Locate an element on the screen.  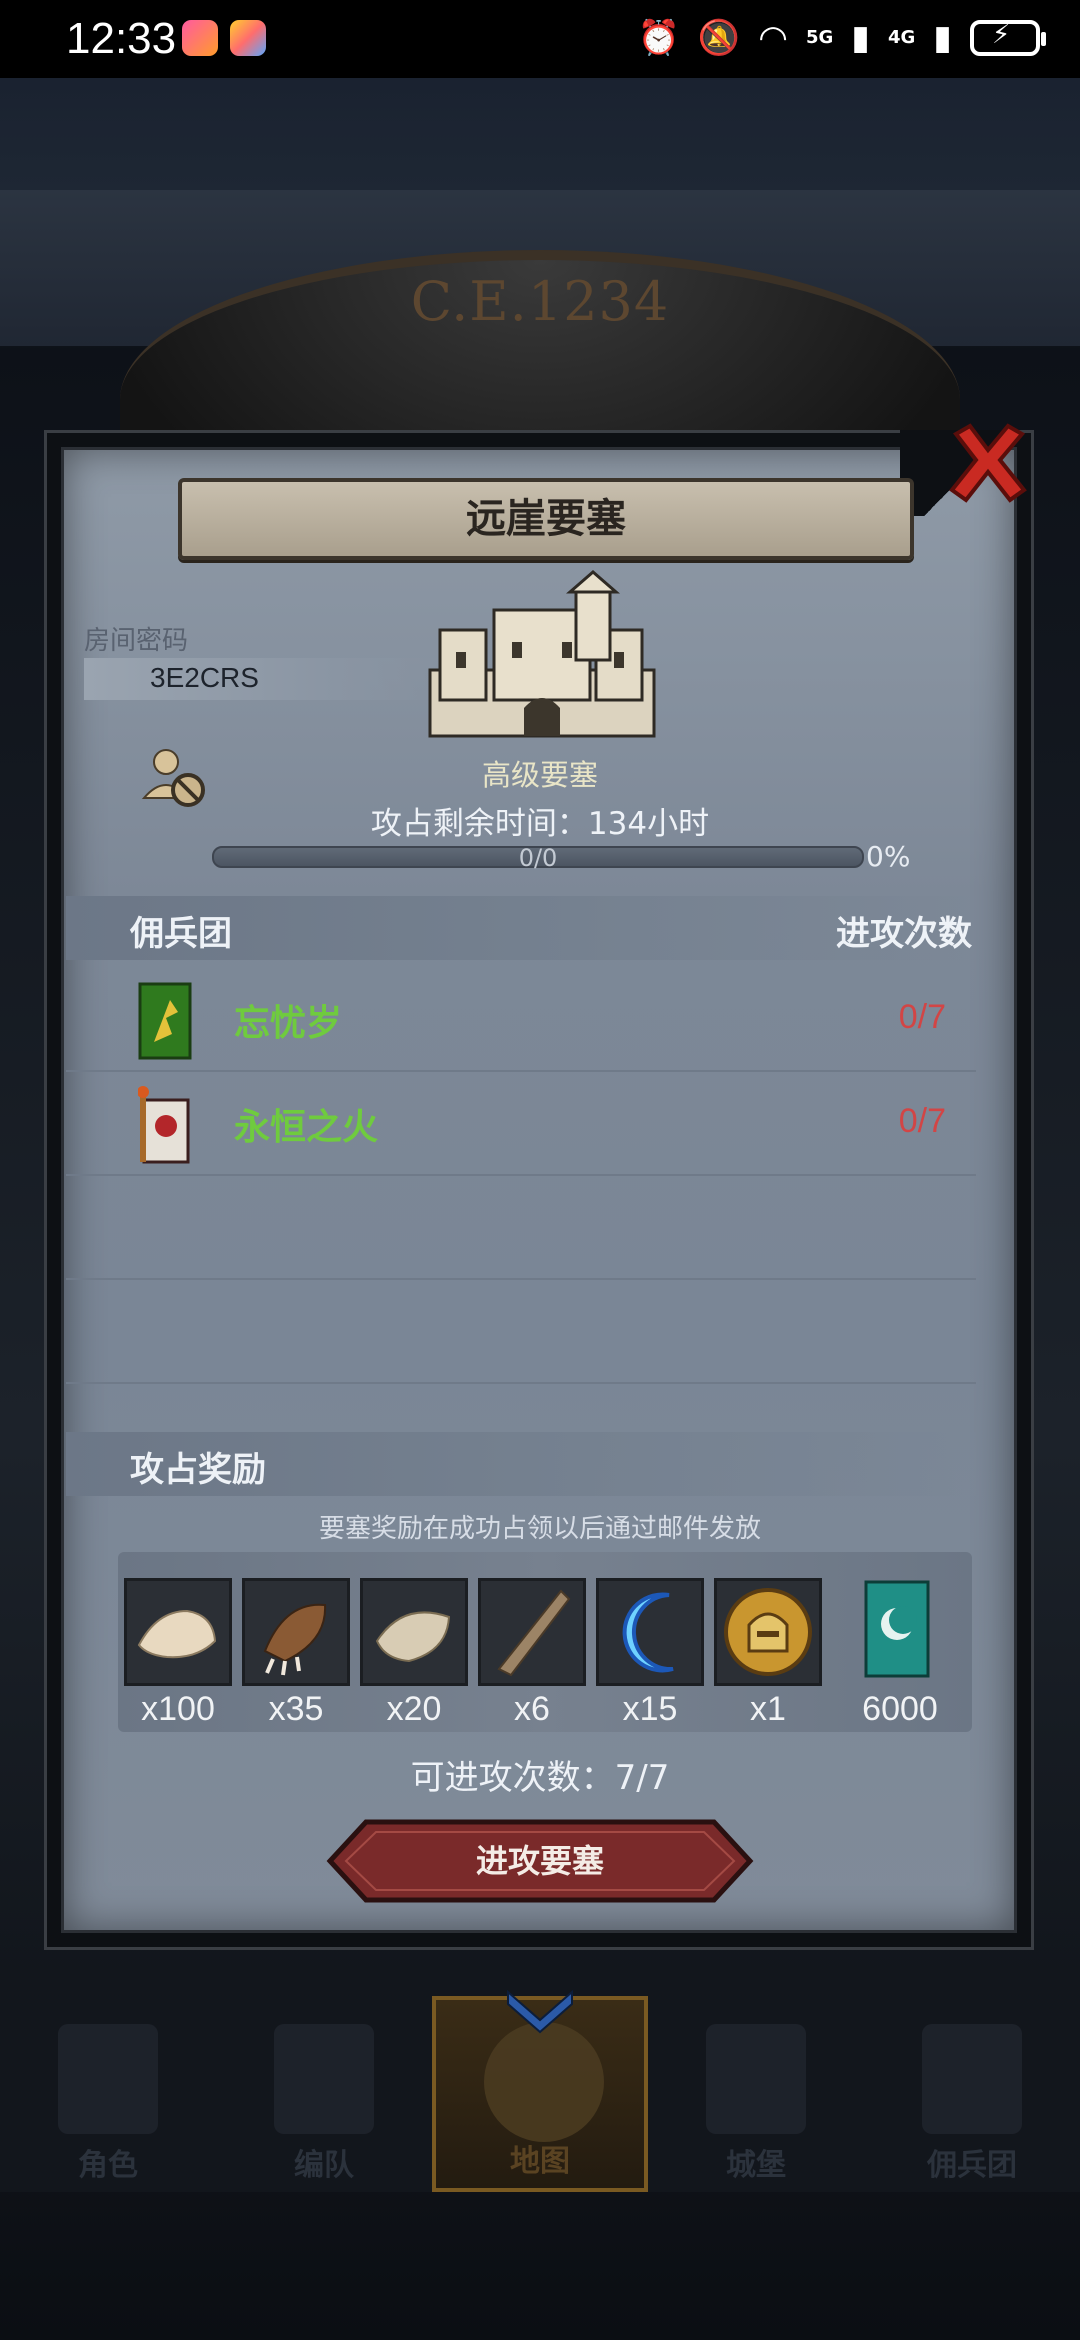
nav-item-mercenary: 佣兵团 is located at coordinates (972, 2094).